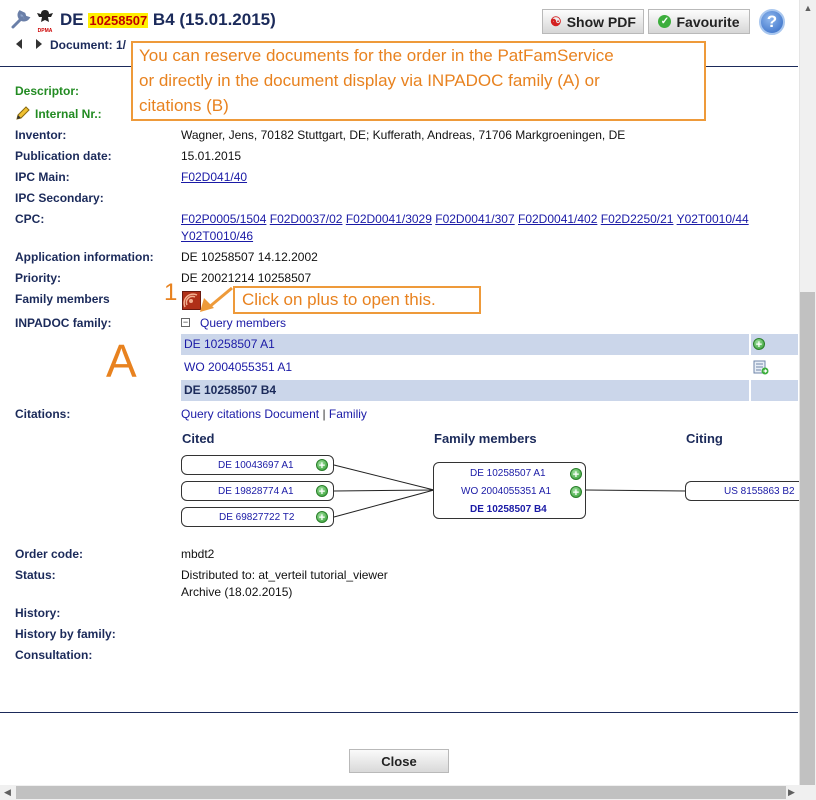  What do you see at coordinates (399, 712) in the screenshot?
I see `footer-divider` at bounding box center [399, 712].